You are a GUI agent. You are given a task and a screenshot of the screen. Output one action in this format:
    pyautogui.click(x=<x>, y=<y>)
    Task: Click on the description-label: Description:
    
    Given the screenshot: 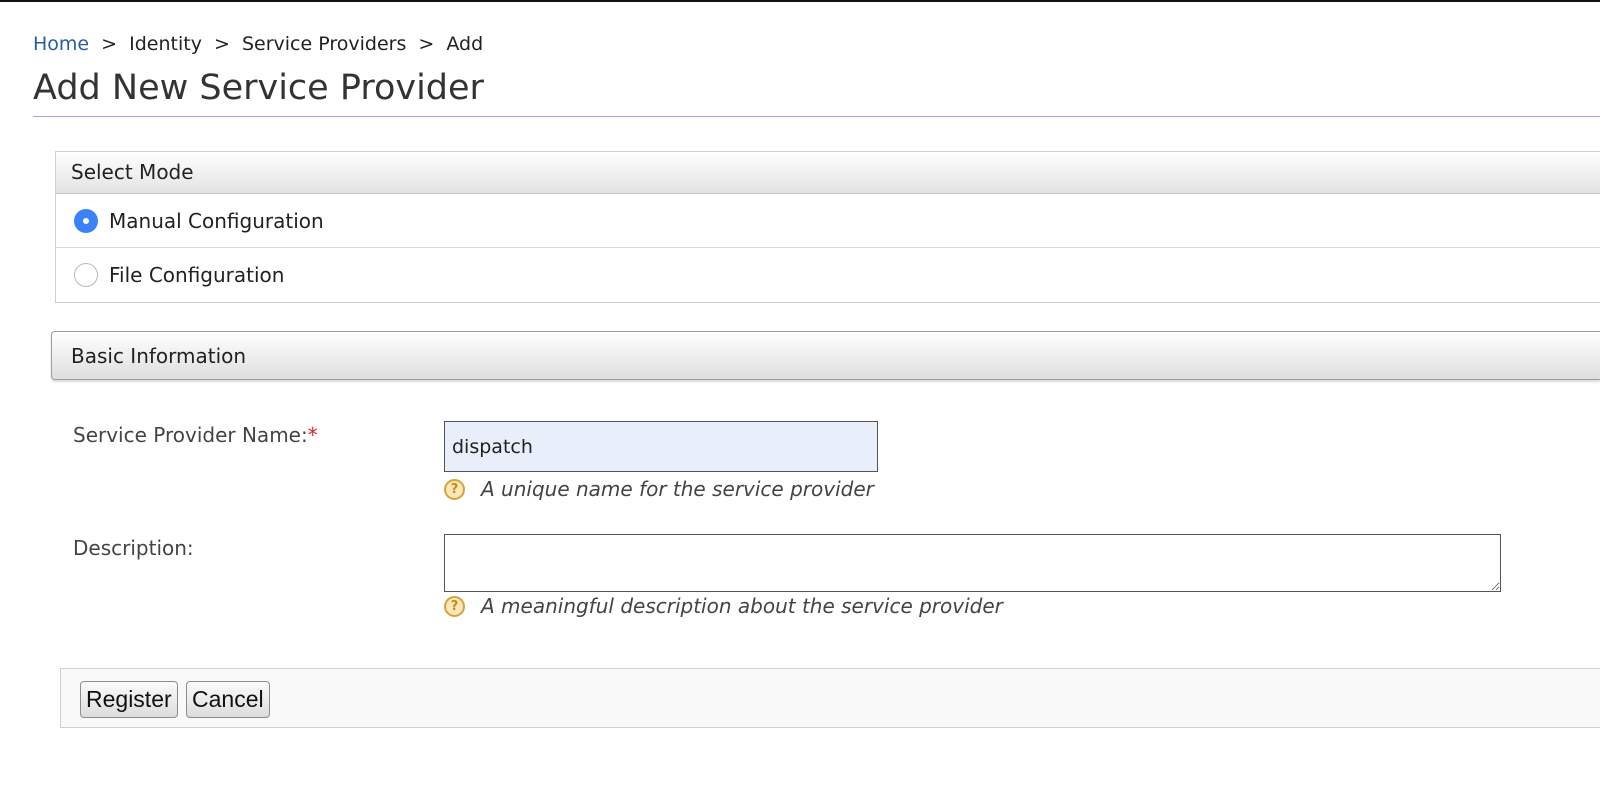 What is the action you would take?
    pyautogui.click(x=133, y=548)
    